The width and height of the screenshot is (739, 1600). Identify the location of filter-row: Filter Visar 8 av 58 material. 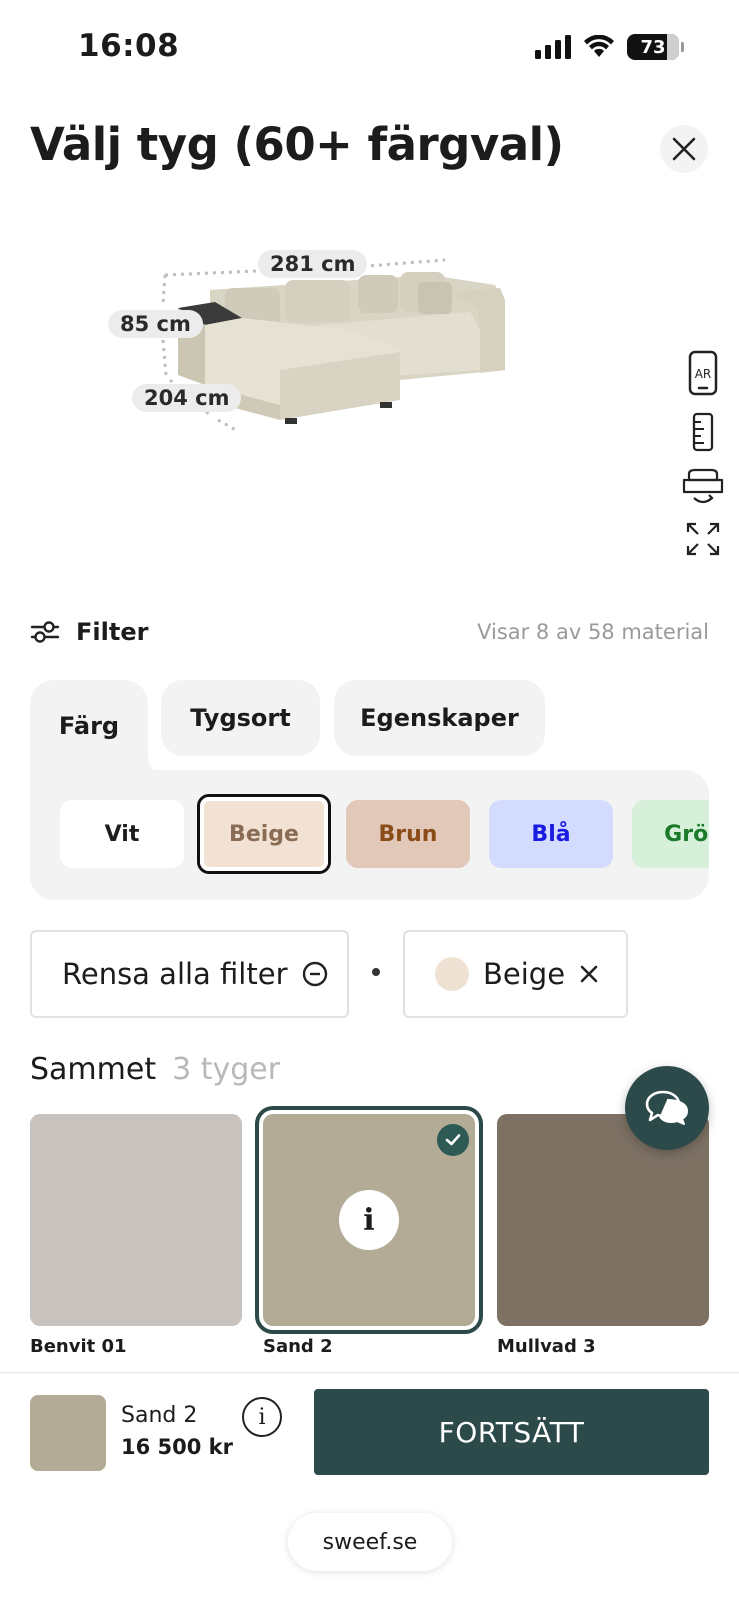
(369, 632).